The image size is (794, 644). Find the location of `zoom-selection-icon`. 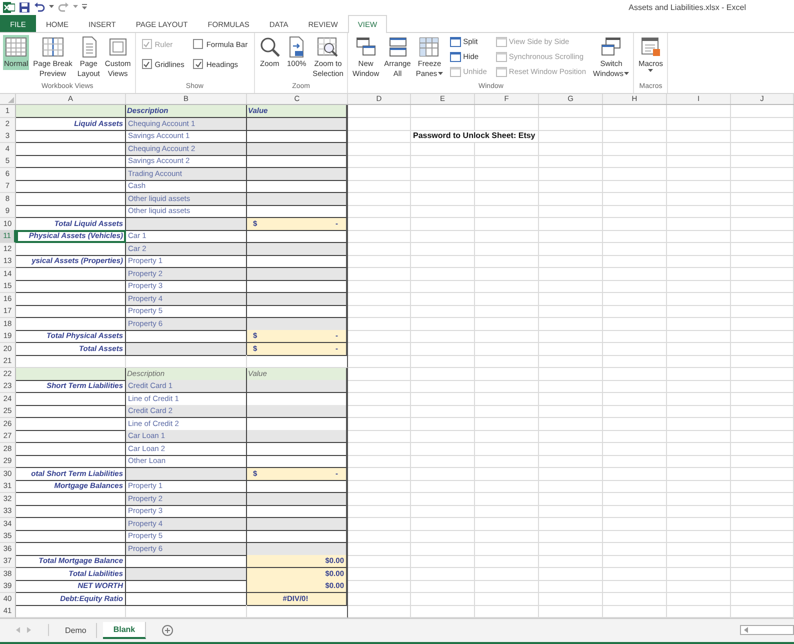

zoom-selection-icon is located at coordinates (328, 47).